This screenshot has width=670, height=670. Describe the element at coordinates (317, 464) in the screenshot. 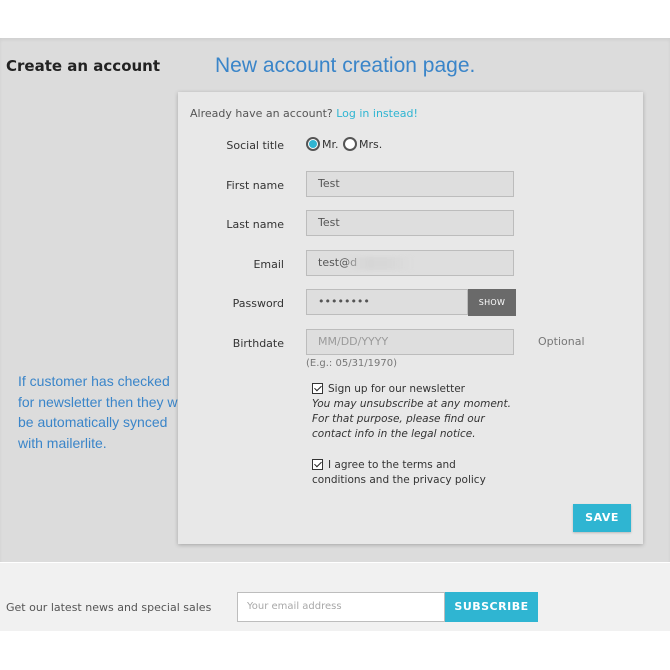

I see `terms-checkbox` at that location.